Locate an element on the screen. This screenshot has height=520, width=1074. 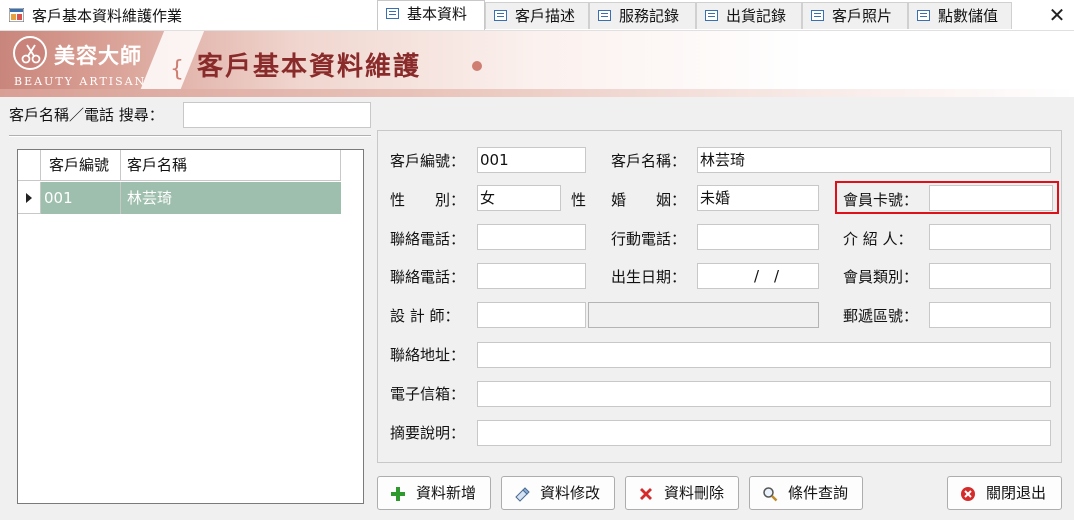
close-exit-label: 關閉退出 is located at coordinates (1016, 493).